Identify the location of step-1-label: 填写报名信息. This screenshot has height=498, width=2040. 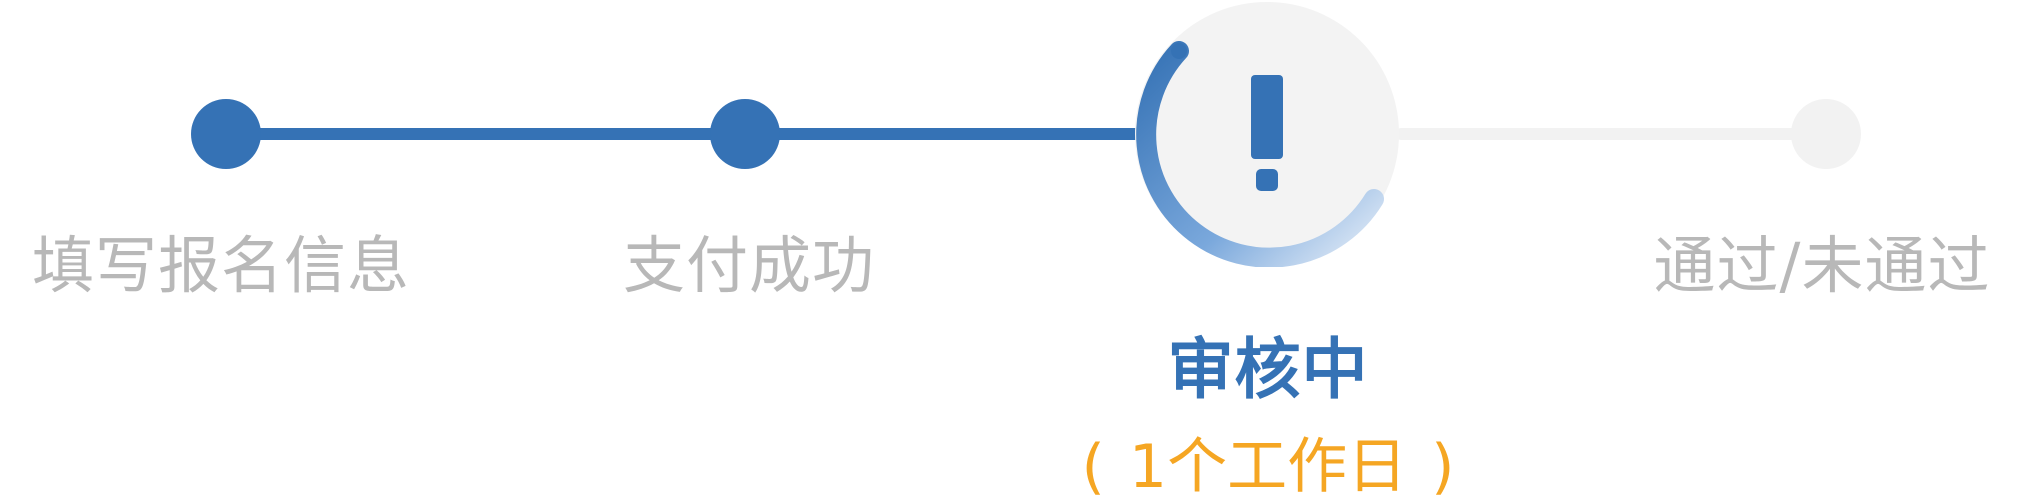
(221, 265).